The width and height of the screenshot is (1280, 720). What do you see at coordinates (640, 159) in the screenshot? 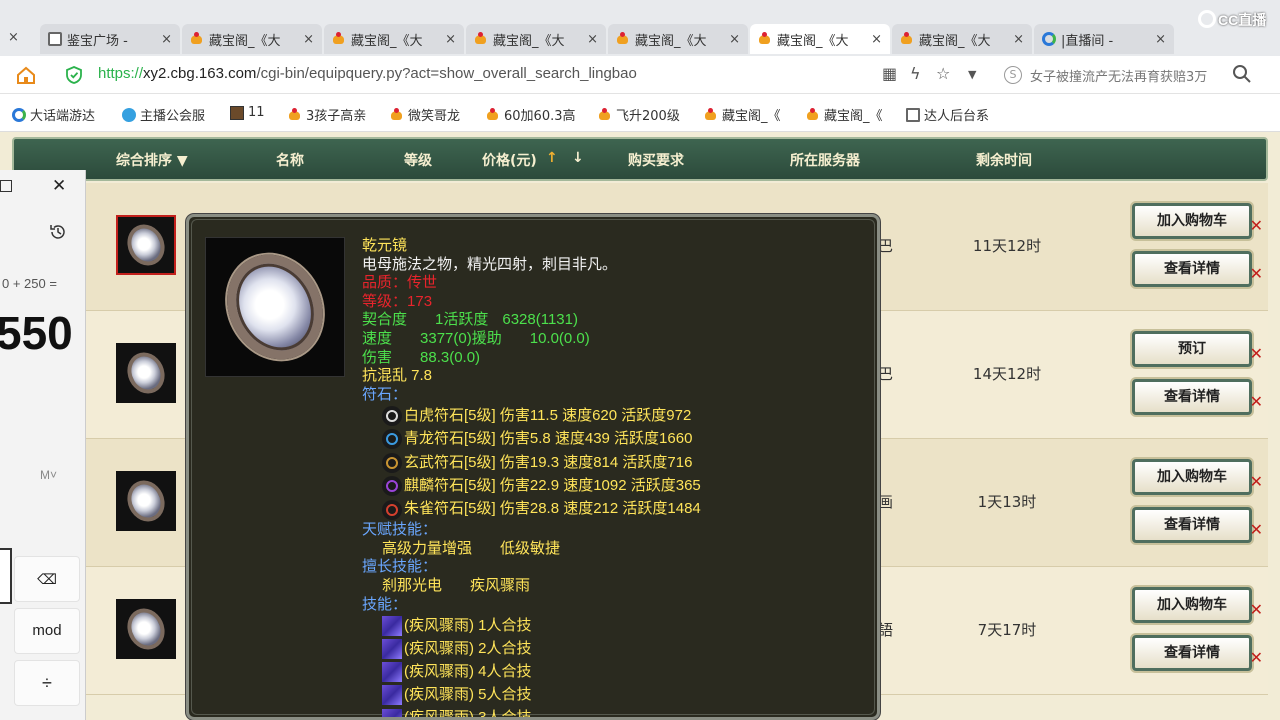
I see `table-header: 综合排序 ▼ 名称 等级 价格(元) ↑ ↓ 购买要求 所在服务器 剩余时间` at bounding box center [640, 159].